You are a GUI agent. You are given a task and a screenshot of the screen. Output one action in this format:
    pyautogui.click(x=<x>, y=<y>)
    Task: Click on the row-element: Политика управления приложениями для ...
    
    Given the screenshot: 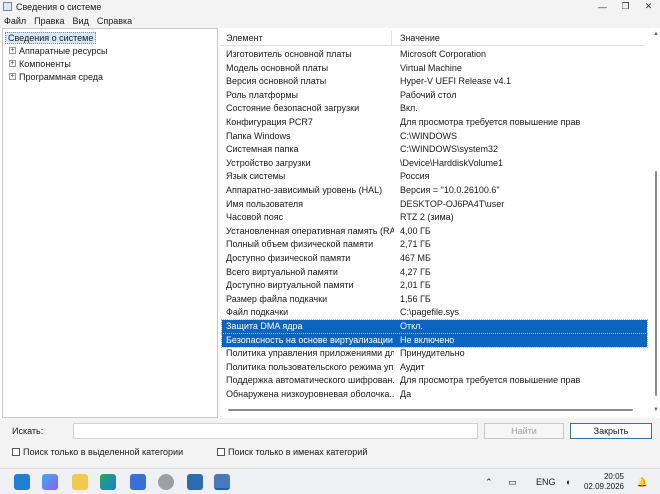 What is the action you would take?
    pyautogui.click(x=310, y=353)
    